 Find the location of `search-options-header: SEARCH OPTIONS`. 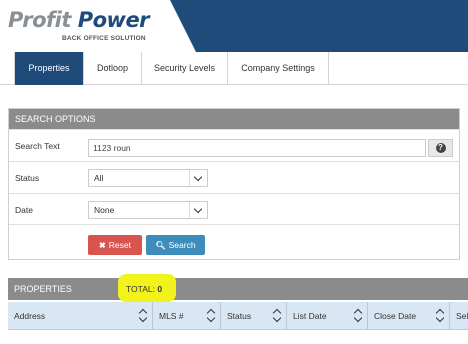

search-options-header: SEARCH OPTIONS is located at coordinates (234, 119).